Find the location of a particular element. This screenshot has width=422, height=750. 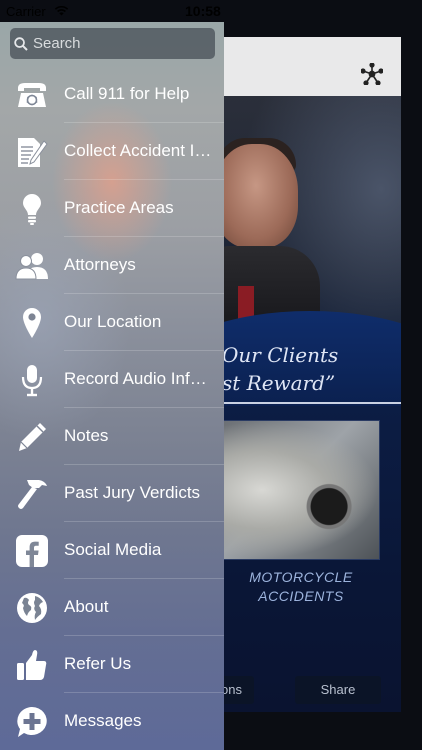

facebook-icon is located at coordinates (32, 551).